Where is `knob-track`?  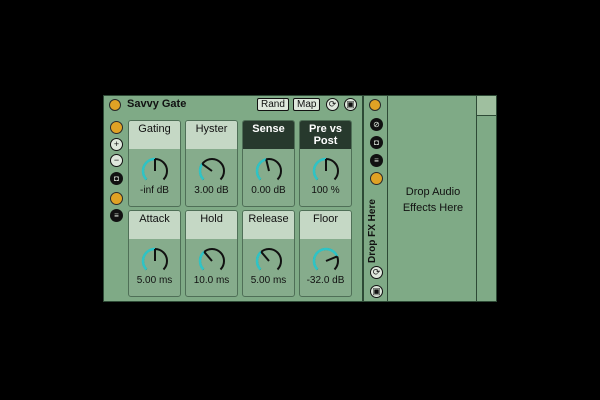
knob-track is located at coordinates (212, 169).